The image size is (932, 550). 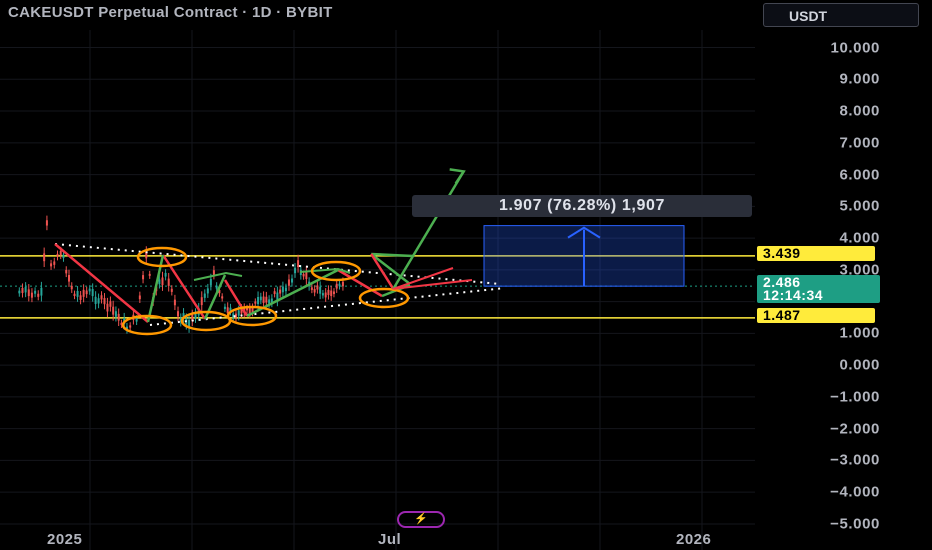 I want to click on y-tick-label: 0.000, so click(x=859, y=365).